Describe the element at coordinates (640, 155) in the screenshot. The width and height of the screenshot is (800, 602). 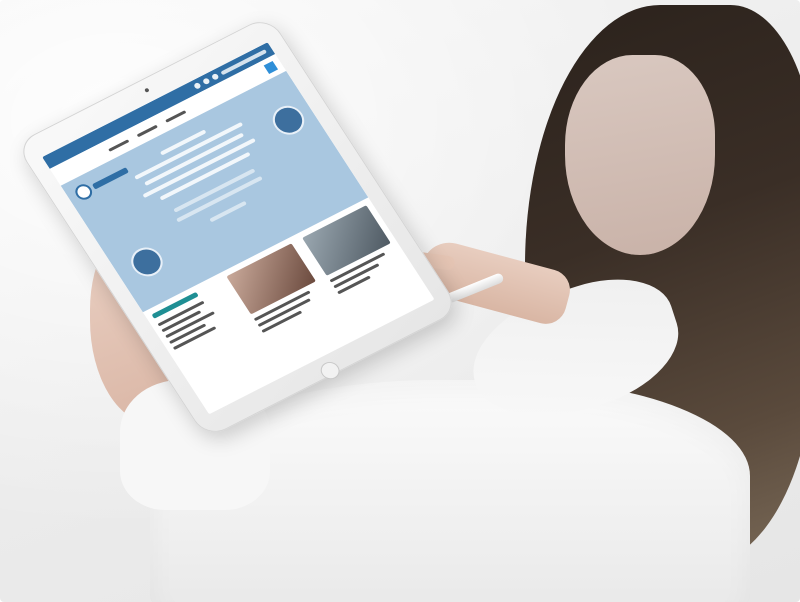
I see `person-face` at that location.